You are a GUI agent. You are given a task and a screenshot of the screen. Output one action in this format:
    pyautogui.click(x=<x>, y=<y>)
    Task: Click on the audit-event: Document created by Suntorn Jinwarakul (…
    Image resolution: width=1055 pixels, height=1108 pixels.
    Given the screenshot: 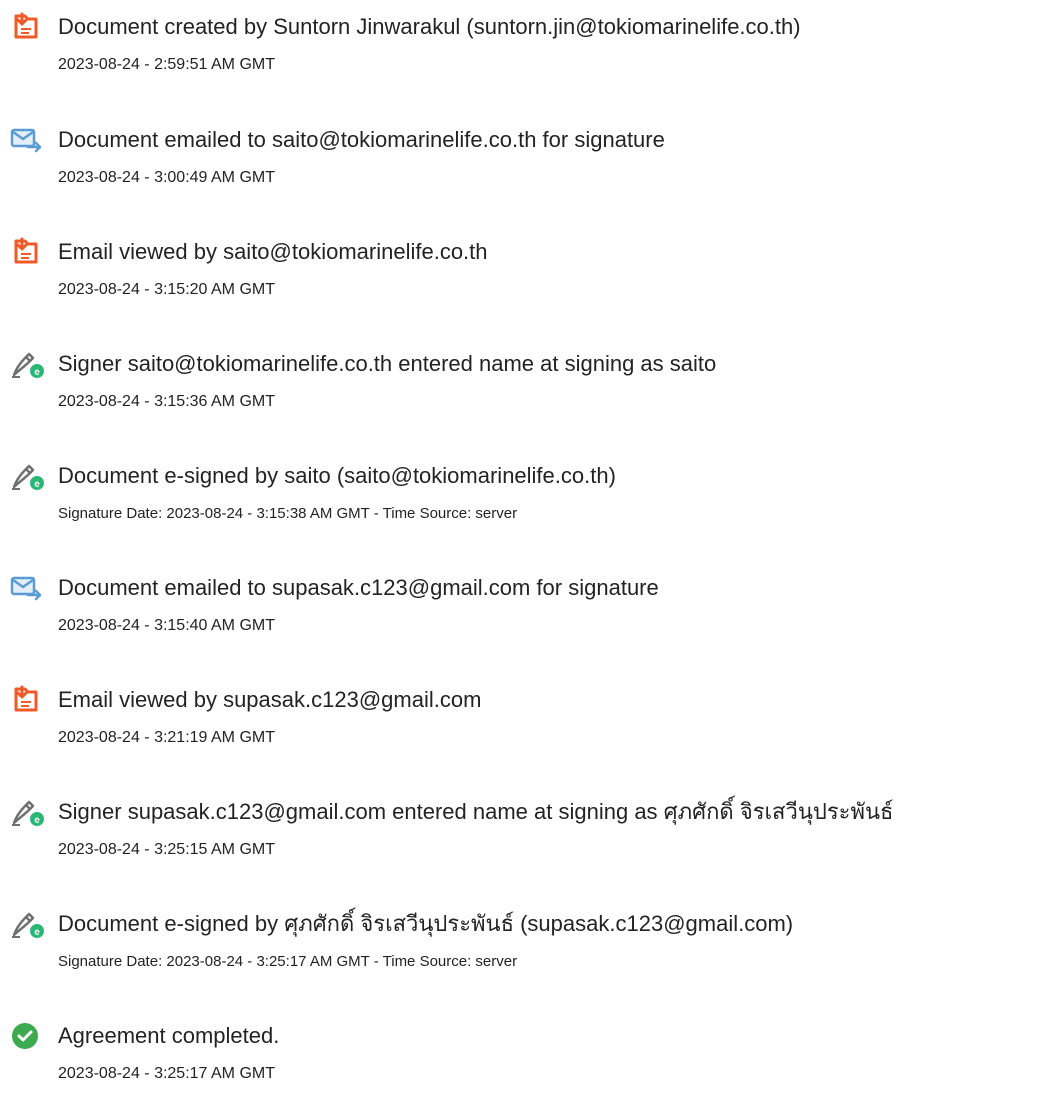 What is the action you would take?
    pyautogui.click(x=527, y=50)
    